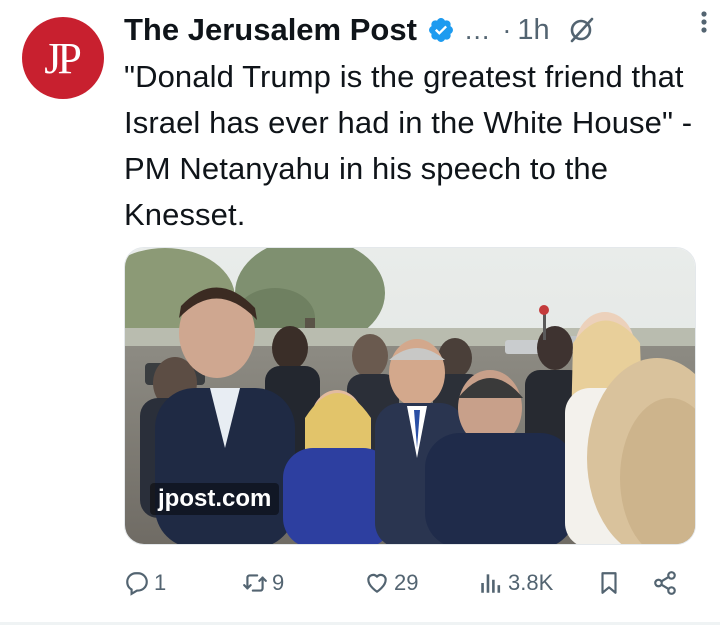 This screenshot has width=720, height=625. What do you see at coordinates (255, 583) in the screenshot?
I see `retweet-icon` at bounding box center [255, 583].